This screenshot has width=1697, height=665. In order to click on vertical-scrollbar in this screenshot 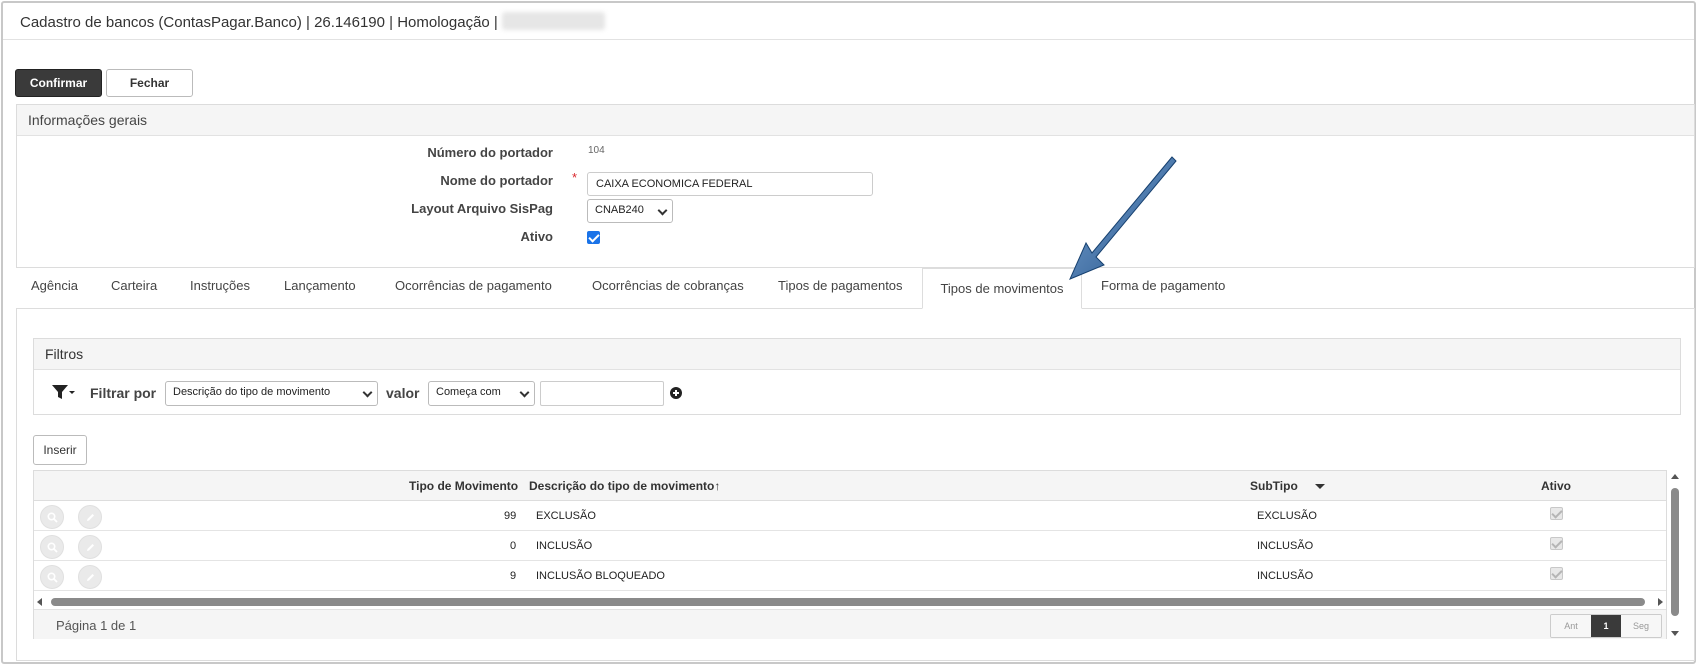, I will do `click(1675, 555)`.